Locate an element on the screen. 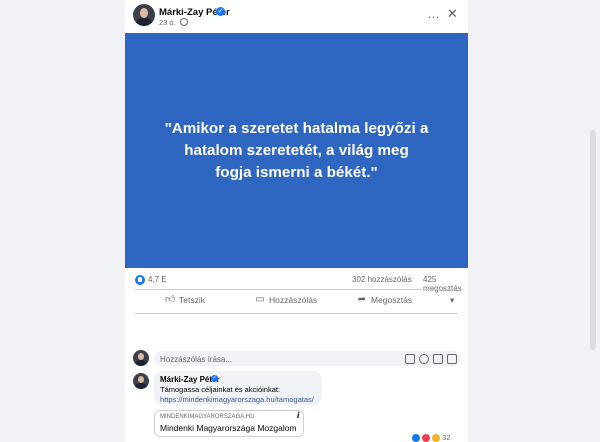 The height and width of the screenshot is (442, 600). scrollbar is located at coordinates (593, 240).